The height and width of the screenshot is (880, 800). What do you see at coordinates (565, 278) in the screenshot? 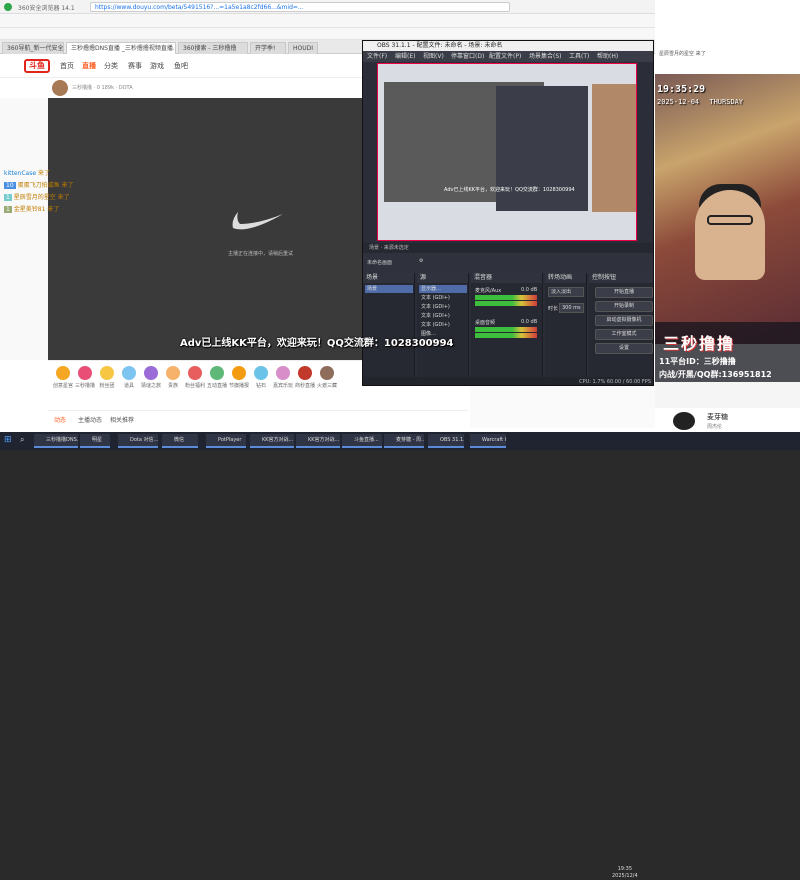
I see `transitions-dock-title: 转场动画` at bounding box center [565, 278].